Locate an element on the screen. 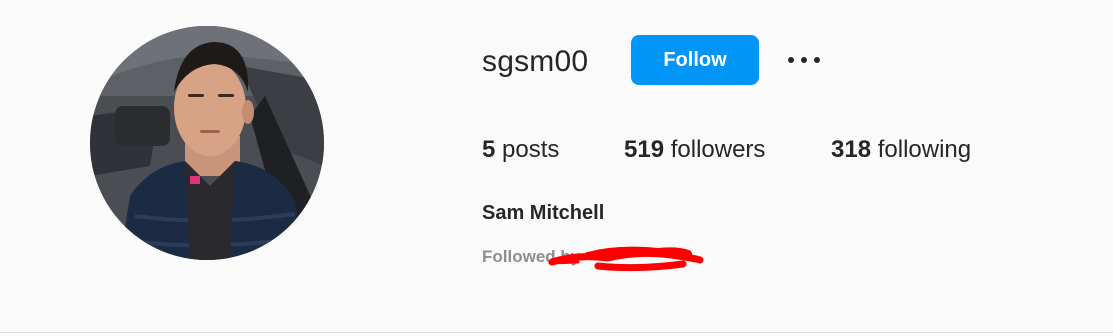  followers-stat: 519 followers is located at coordinates (694, 150).